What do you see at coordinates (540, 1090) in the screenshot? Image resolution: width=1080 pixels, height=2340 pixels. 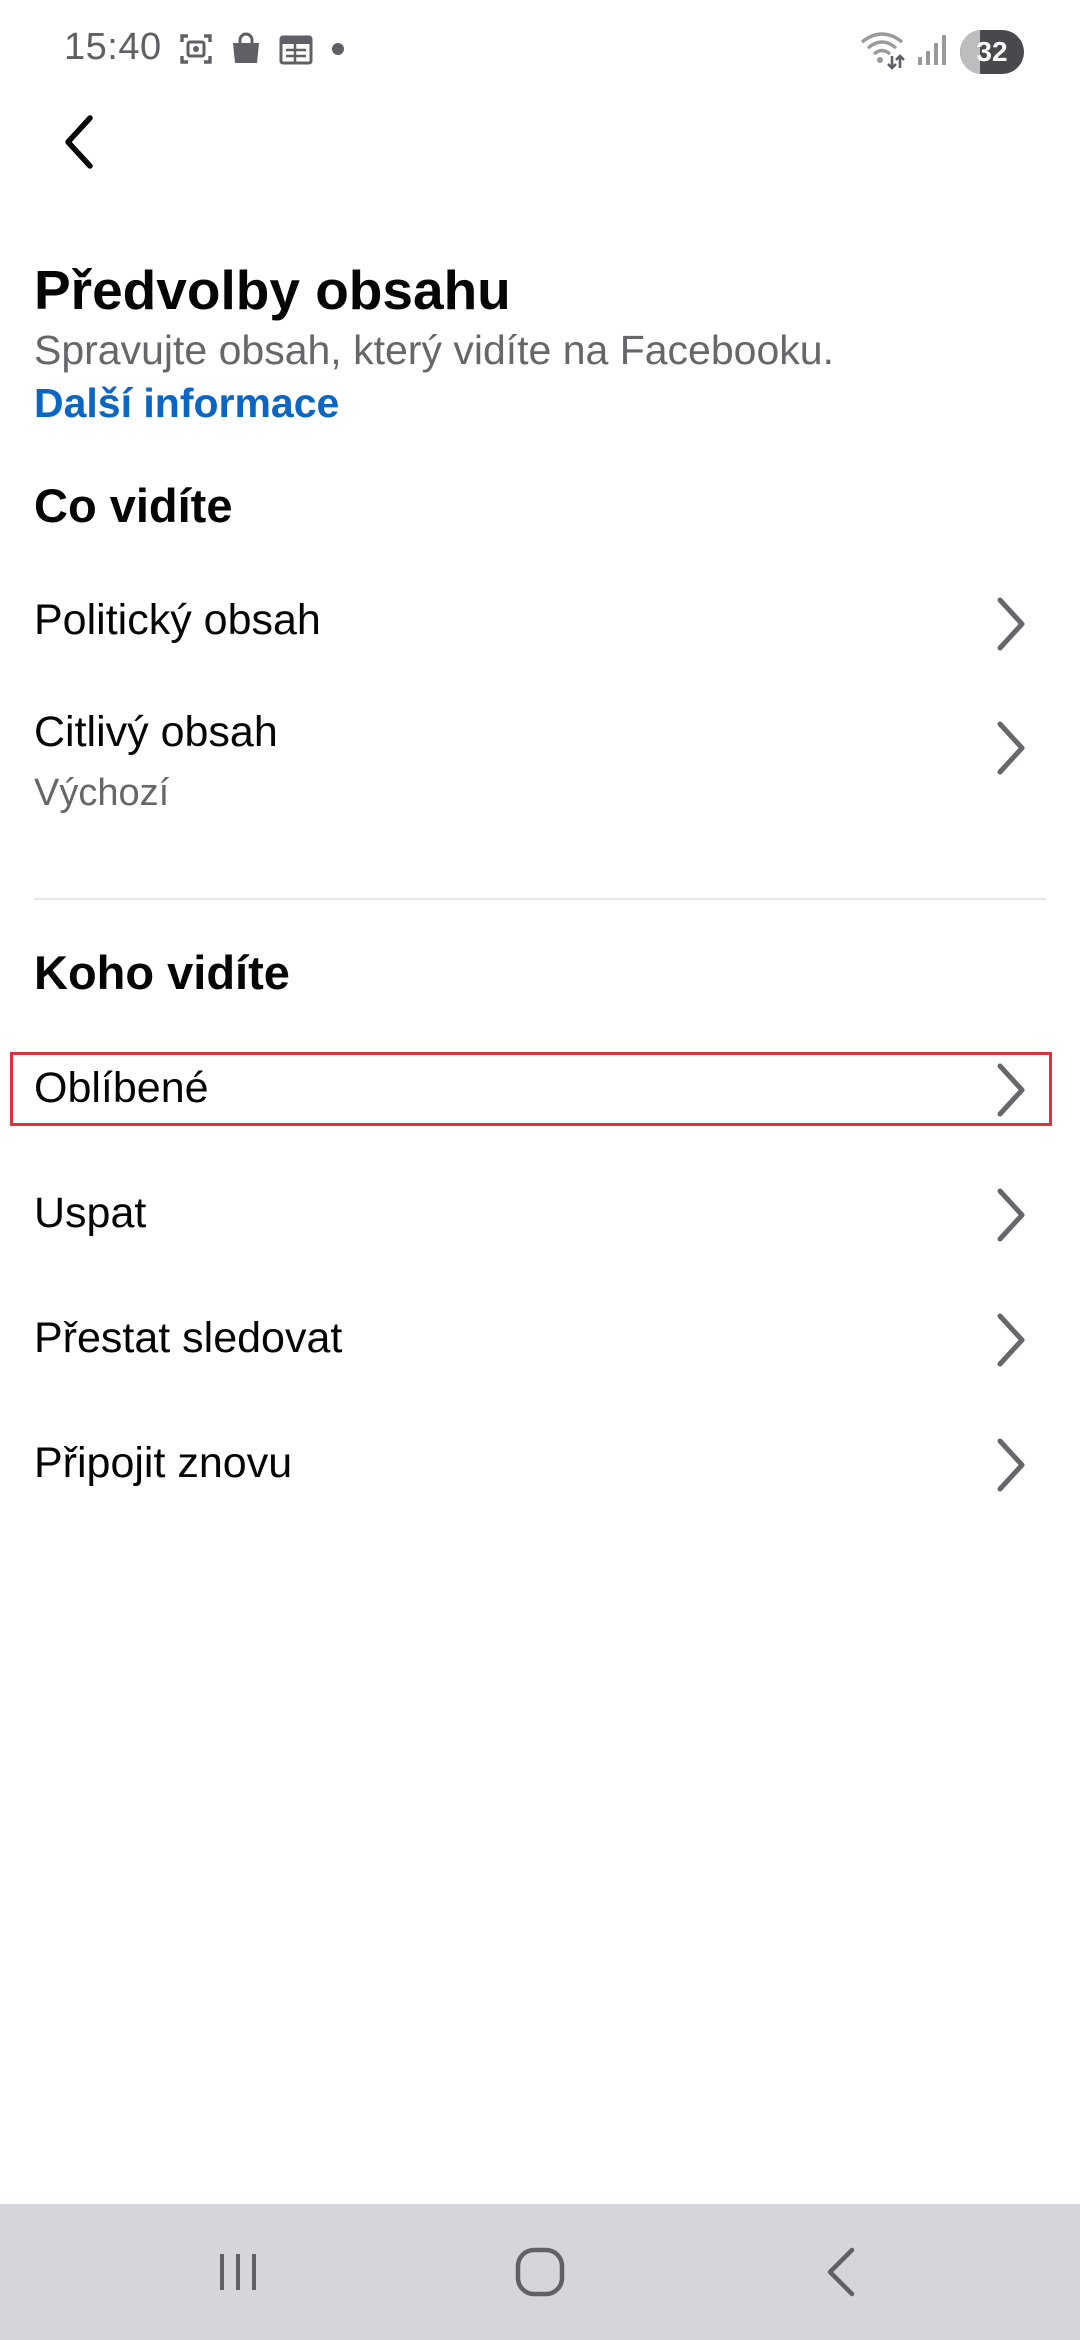 I see `menu-item-favorites: Oblíbené` at bounding box center [540, 1090].